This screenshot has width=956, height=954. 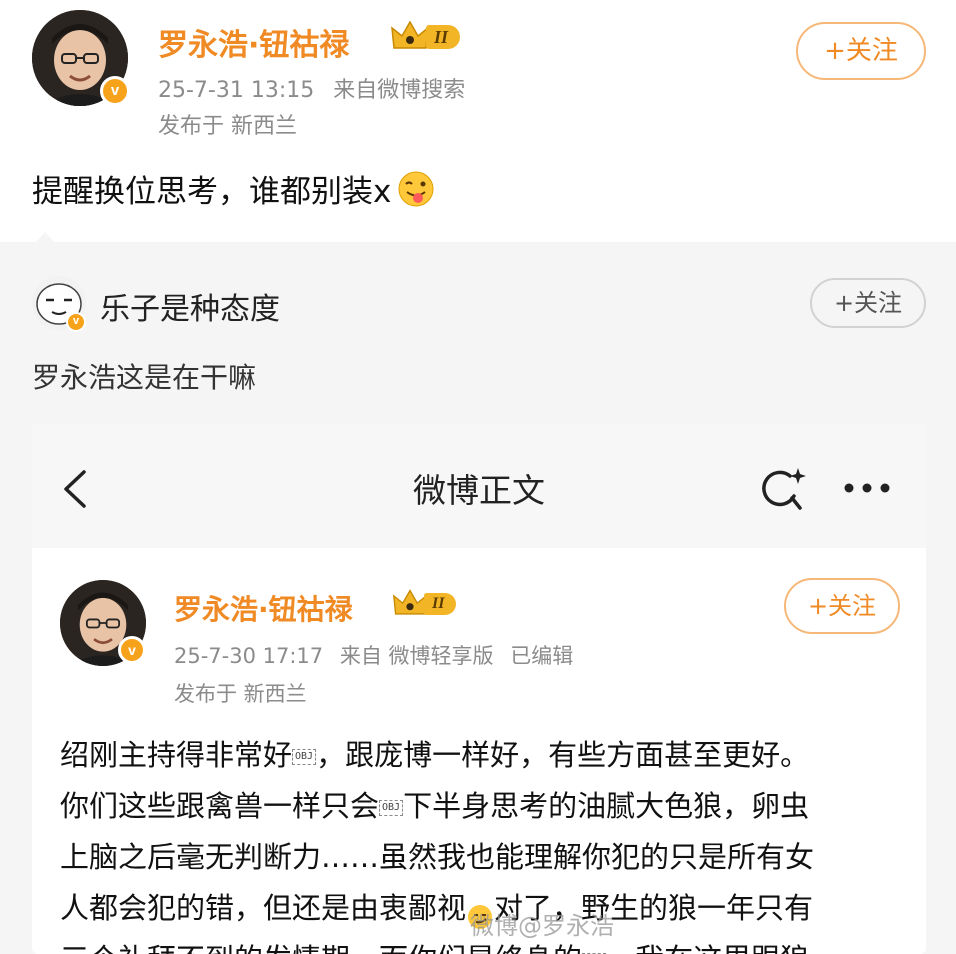 I want to click on post-location: 发布于 新西兰, so click(x=227, y=126).